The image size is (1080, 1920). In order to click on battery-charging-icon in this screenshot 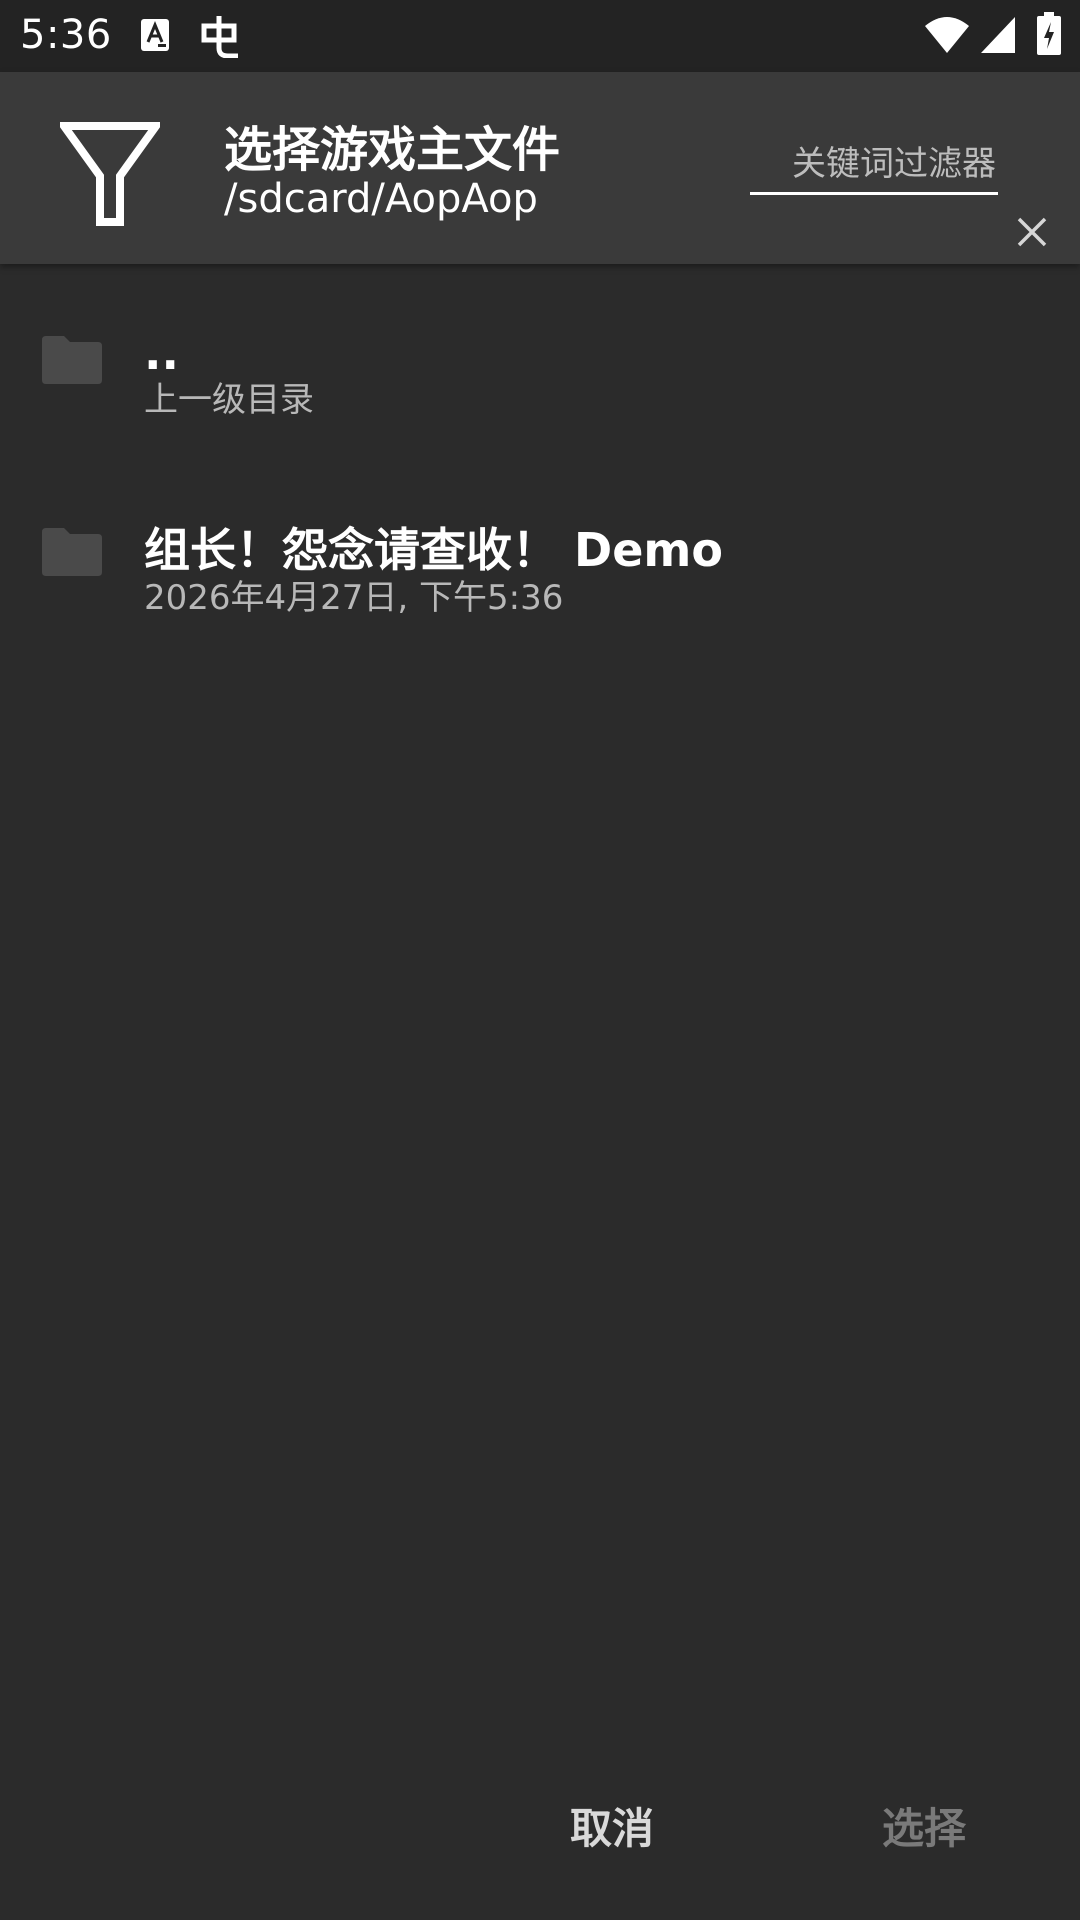, I will do `click(1049, 33)`.